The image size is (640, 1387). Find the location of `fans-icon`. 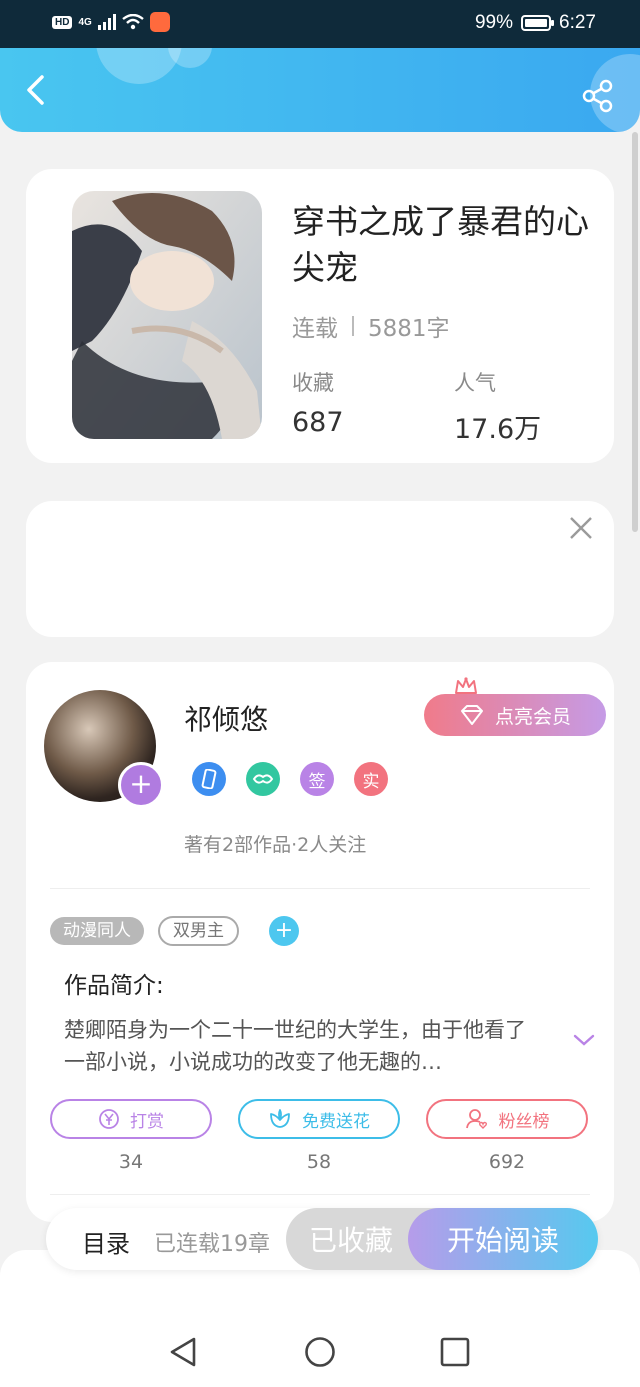

fans-icon is located at coordinates (476, 1119).